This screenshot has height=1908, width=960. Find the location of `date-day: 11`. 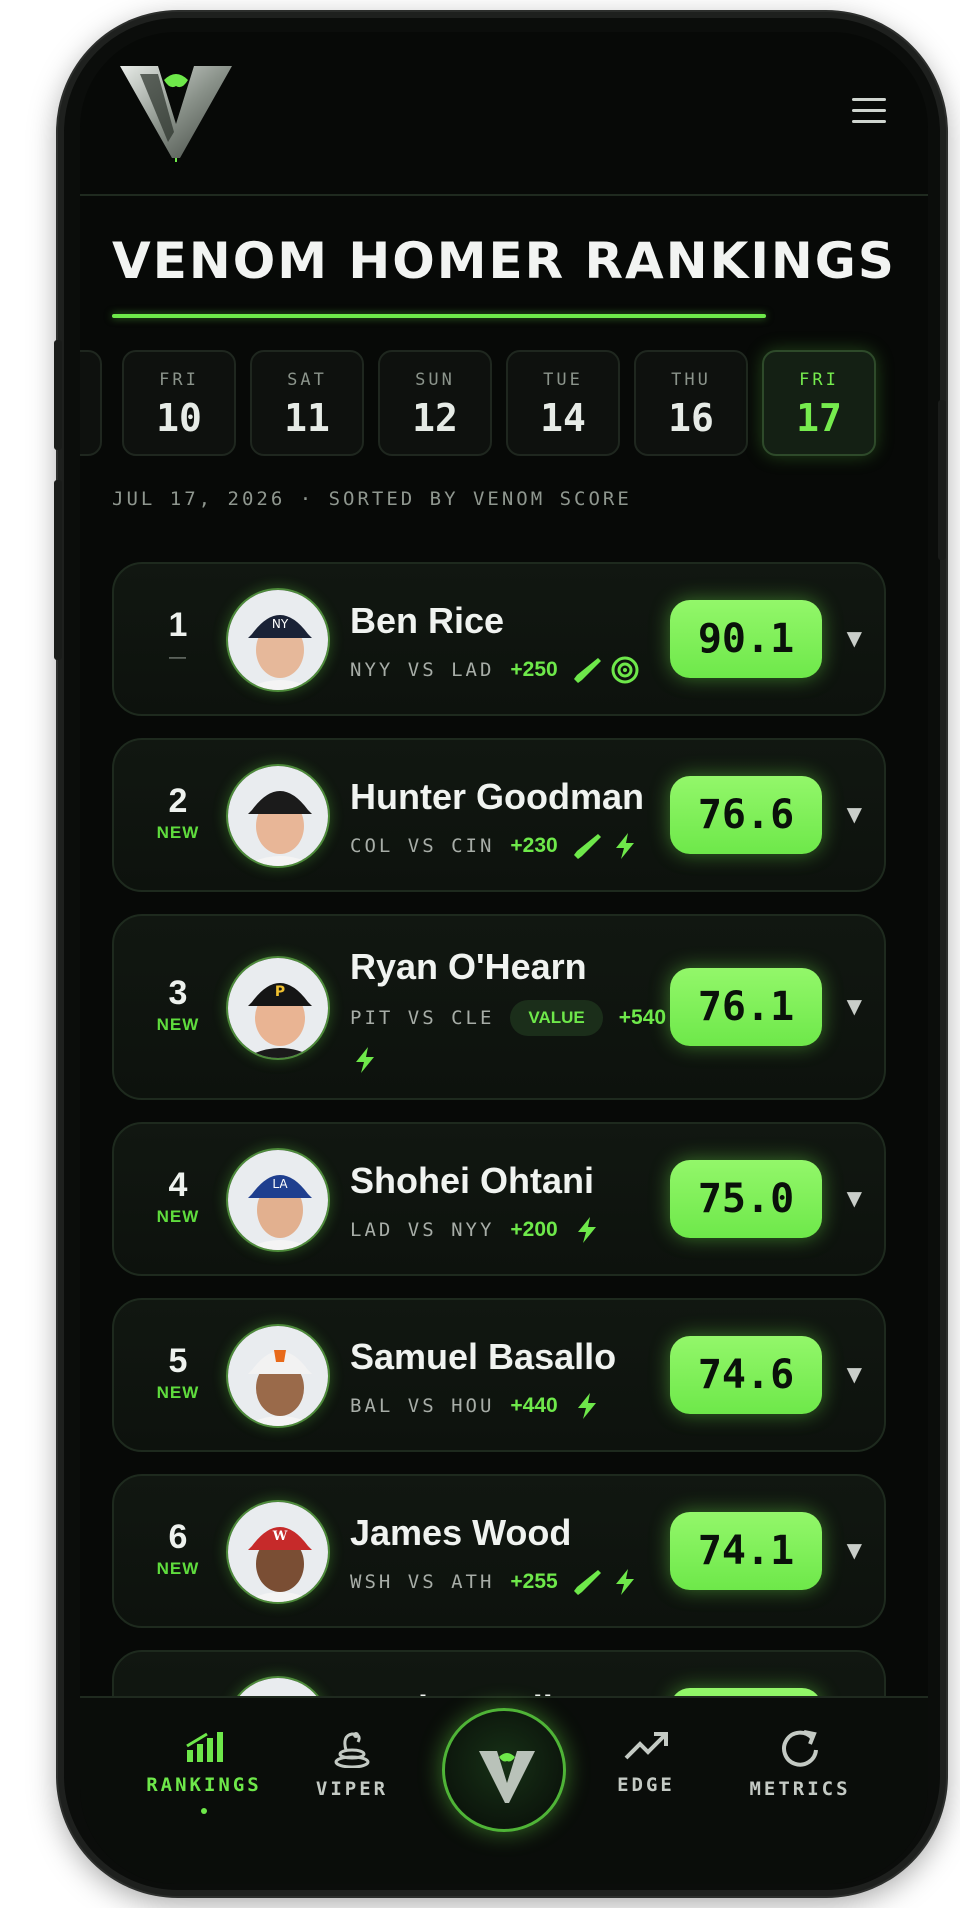

date-day: 11 is located at coordinates (307, 418).